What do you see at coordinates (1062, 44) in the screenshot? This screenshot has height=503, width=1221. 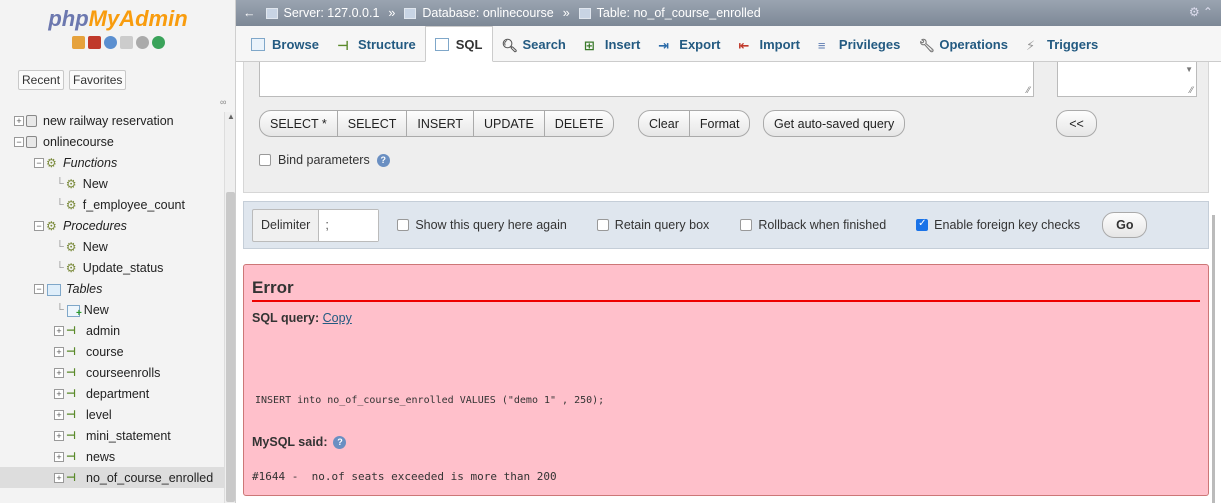 I see `tab-triggers: ⚡︎ Triggers` at bounding box center [1062, 44].